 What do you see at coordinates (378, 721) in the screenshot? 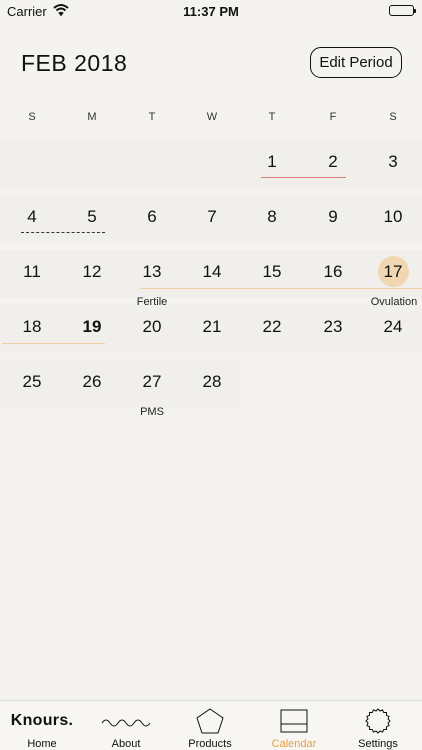
I see `gear-icon` at bounding box center [378, 721].